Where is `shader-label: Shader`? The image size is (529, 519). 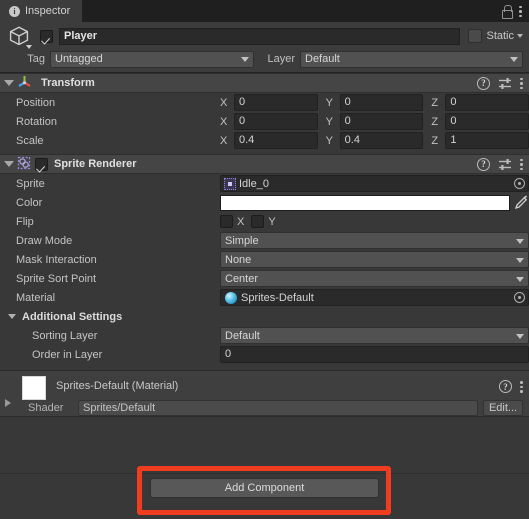
shader-label: Shader is located at coordinates (46, 408).